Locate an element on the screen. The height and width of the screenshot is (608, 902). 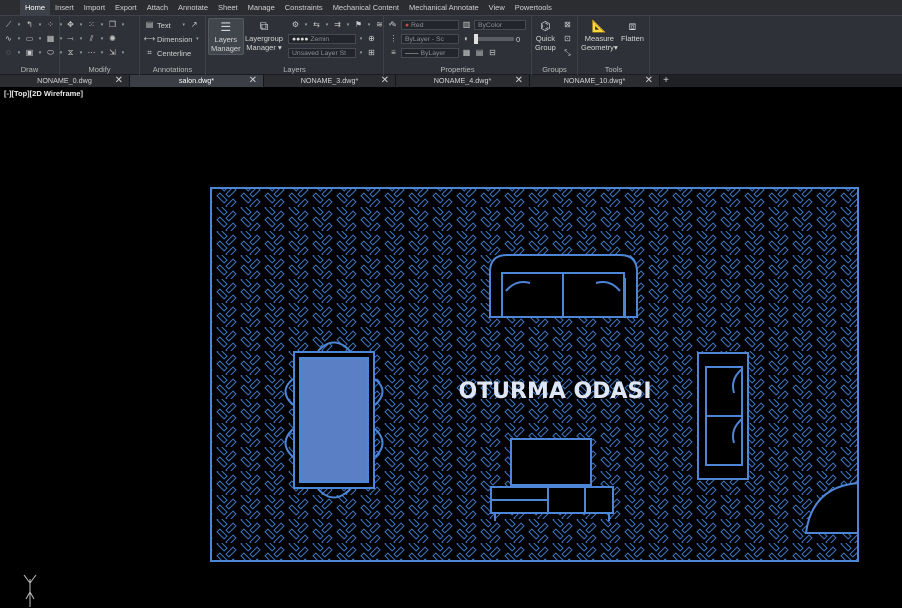
layer-match-icon: ⇉ is located at coordinates (337, 25).